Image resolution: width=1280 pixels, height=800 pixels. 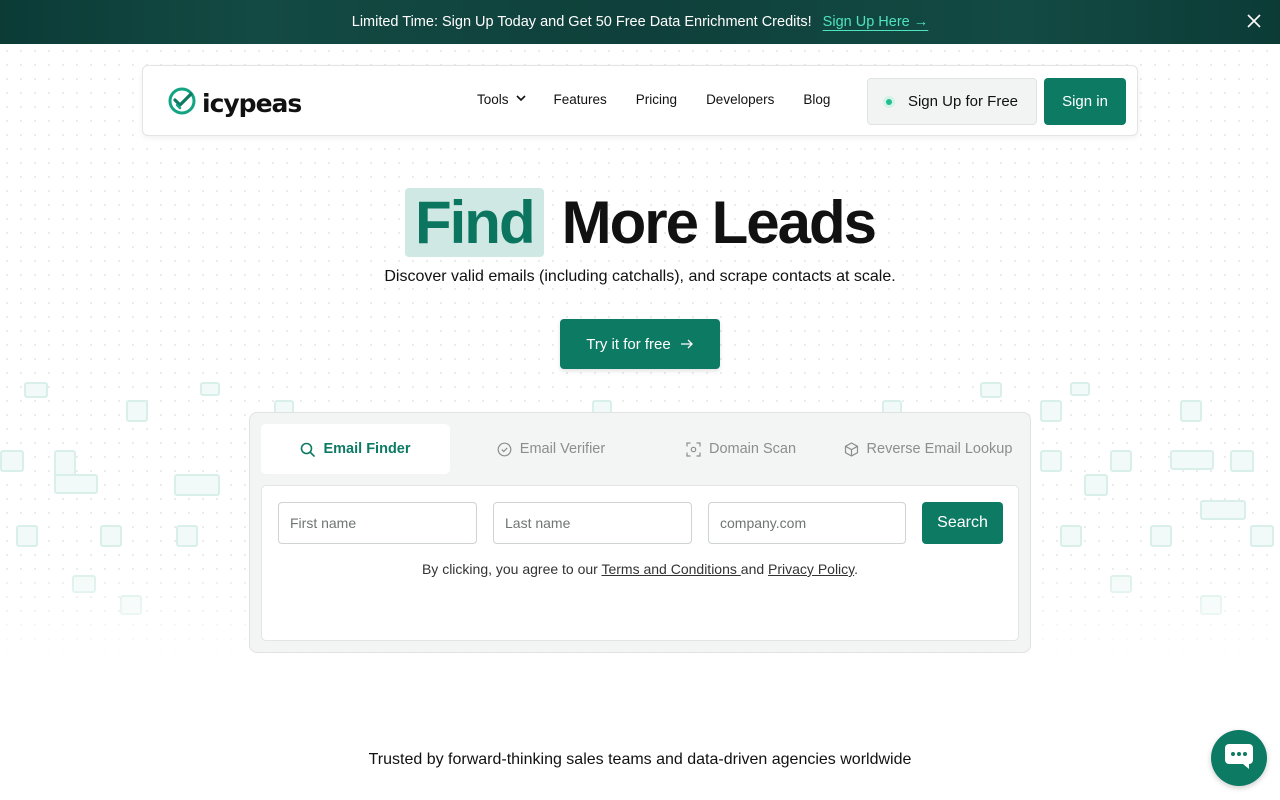 What do you see at coordinates (851, 449) in the screenshot?
I see `cube-icon` at bounding box center [851, 449].